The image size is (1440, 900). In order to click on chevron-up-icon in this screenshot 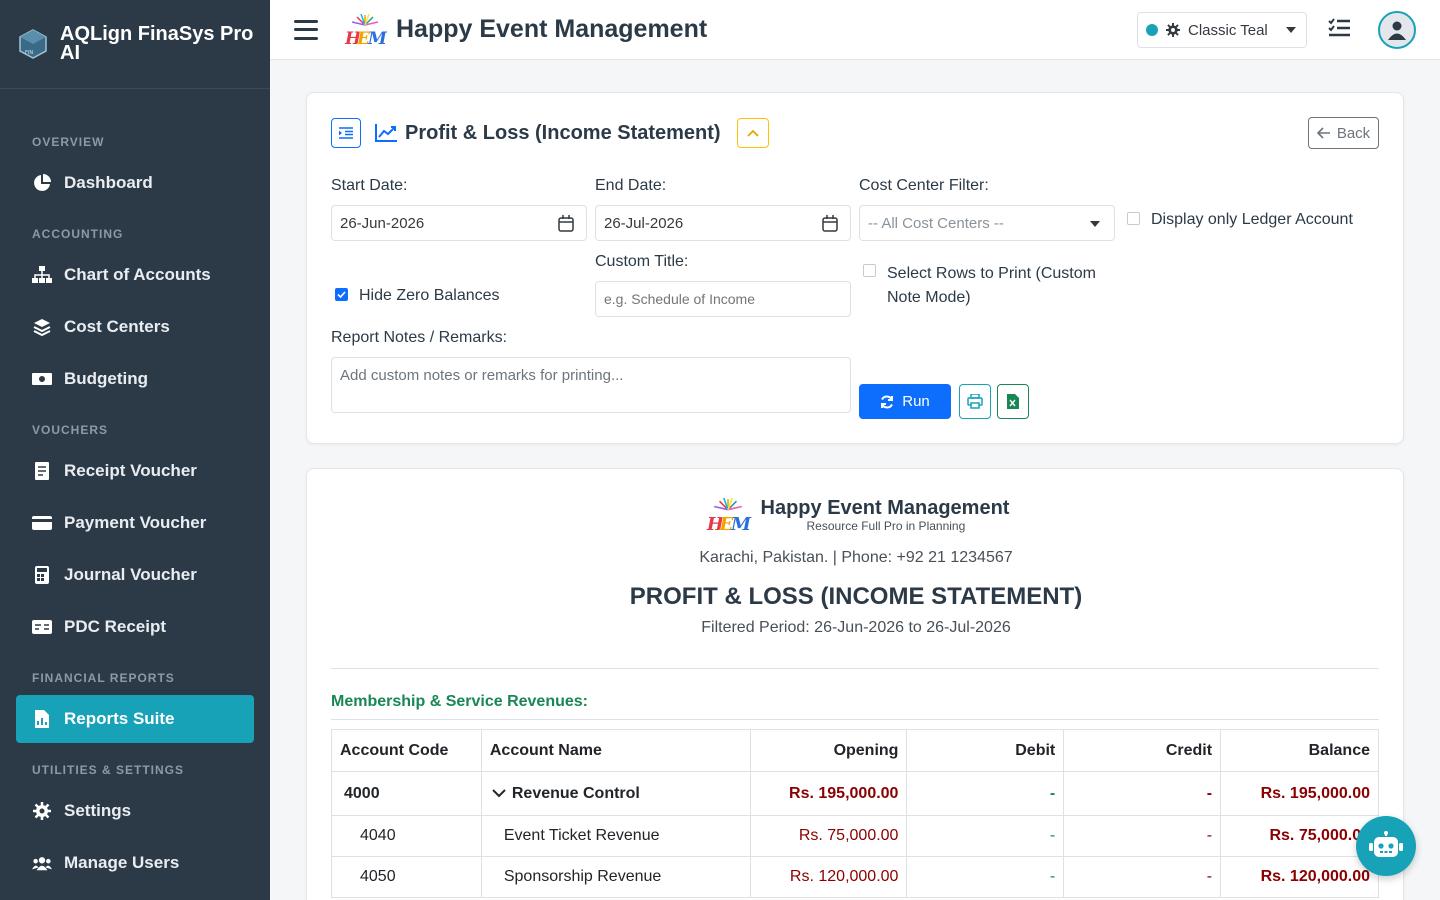, I will do `click(752, 133)`.